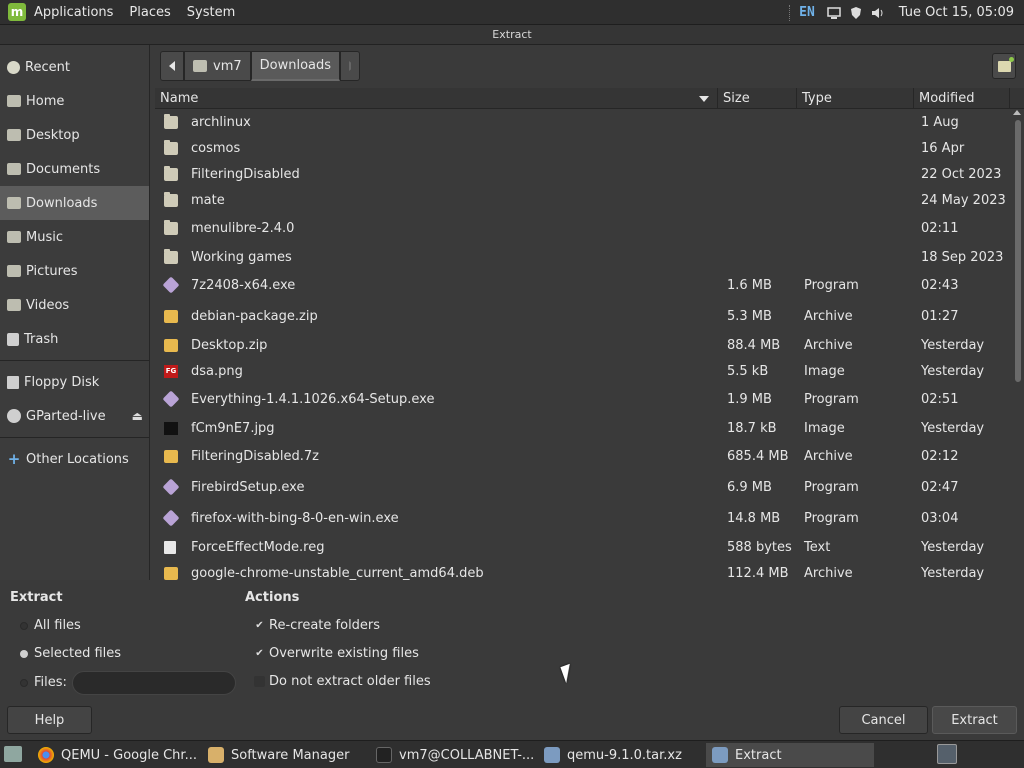  I want to click on workspace-switcher-icon, so click(947, 754).